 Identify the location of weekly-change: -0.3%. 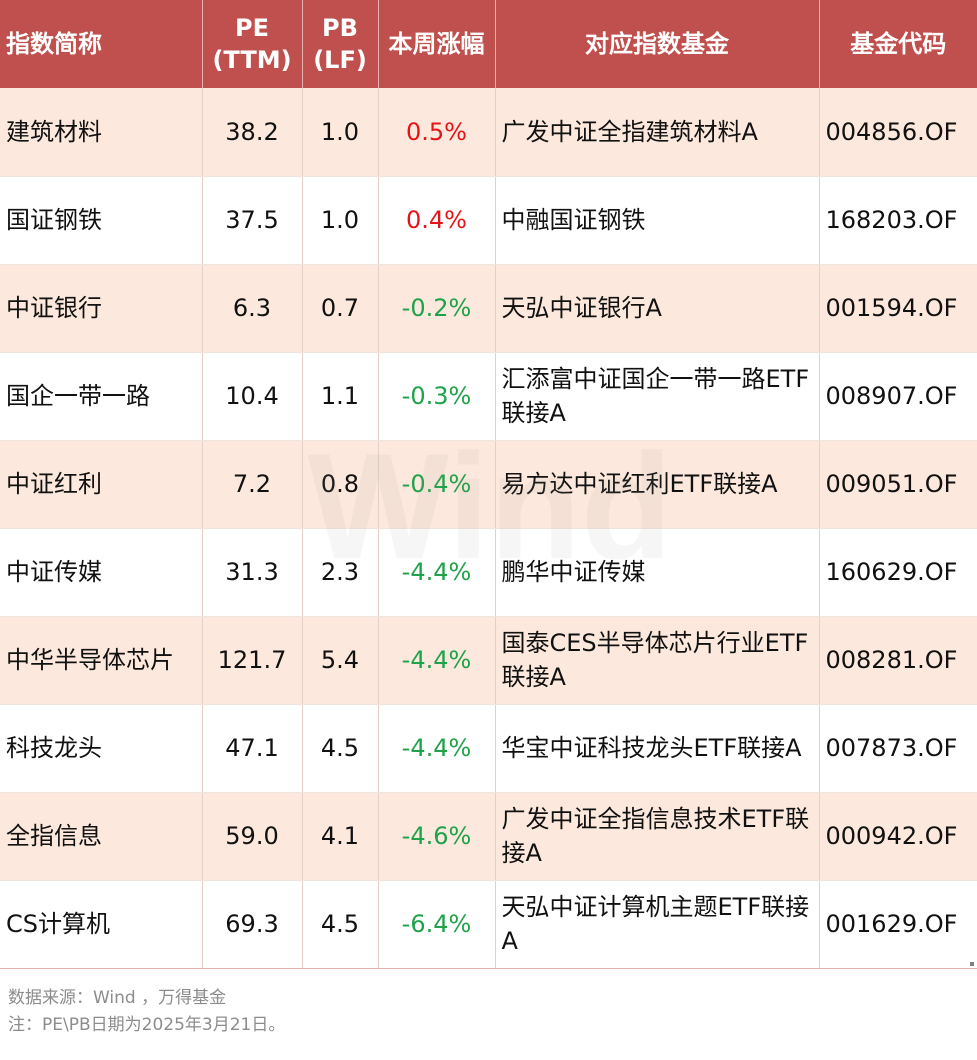
(437, 396).